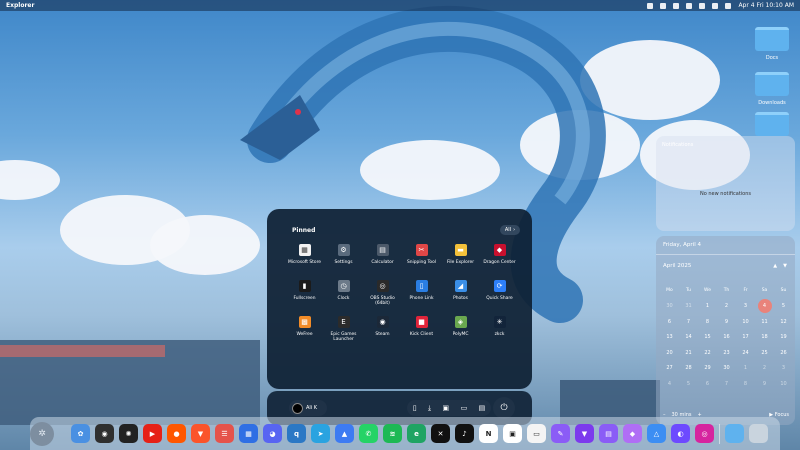 The width and height of the screenshot is (800, 450). I want to click on pinned-app: ▬ File Explorer, so click(460, 260).